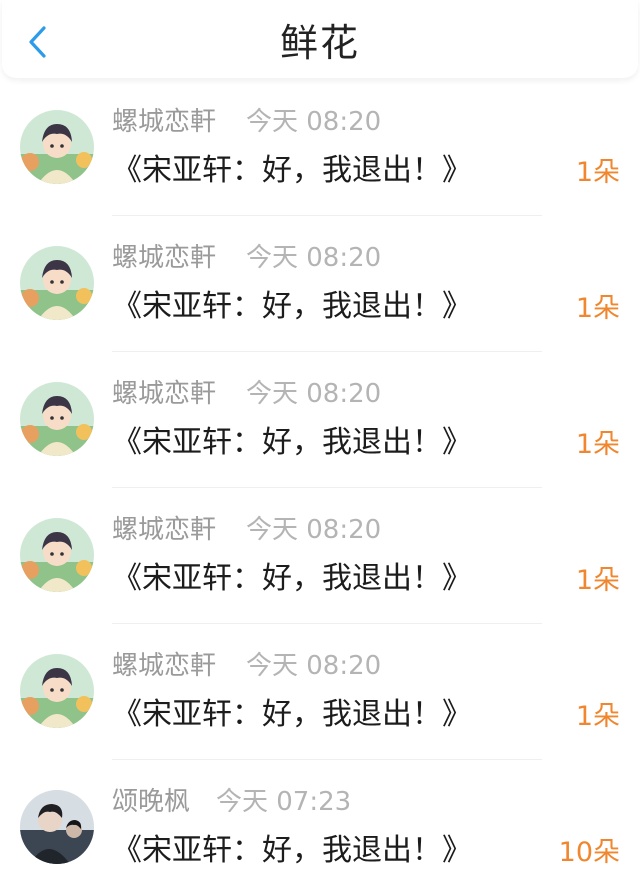 The width and height of the screenshot is (640, 896). Describe the element at coordinates (151, 802) in the screenshot. I see `sender-name: 颂晚枫` at that location.